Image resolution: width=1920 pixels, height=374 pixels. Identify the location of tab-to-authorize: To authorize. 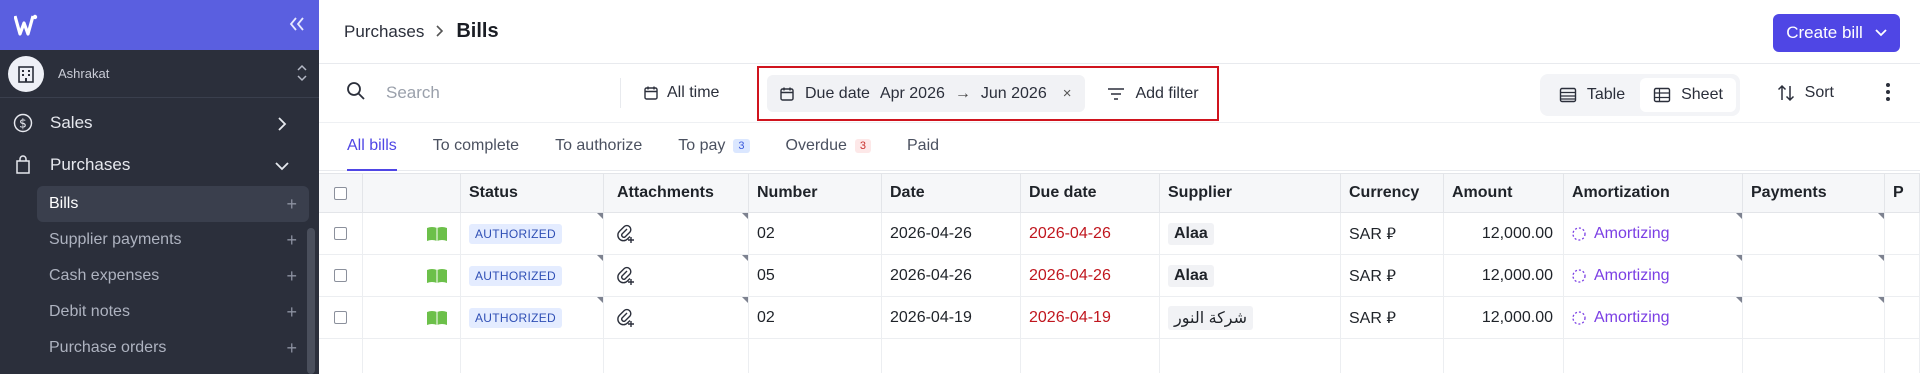
(598, 146).